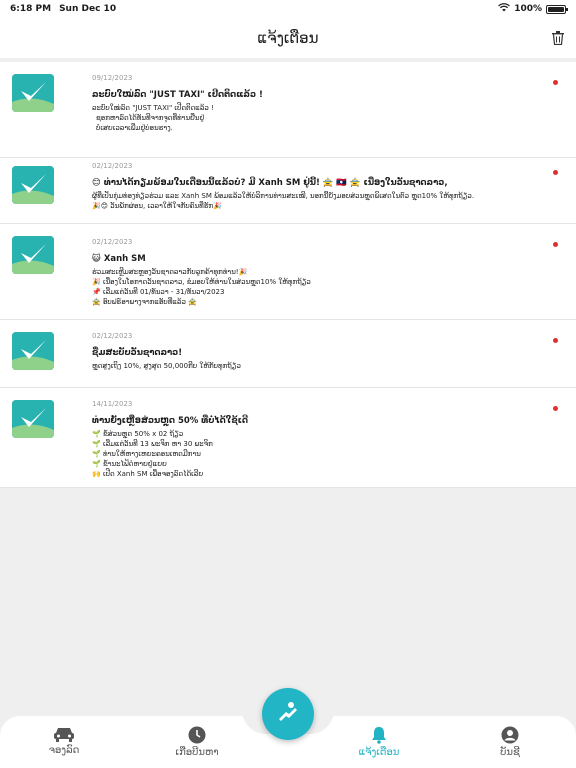 This screenshot has width=576, height=768. Describe the element at coordinates (177, 95) in the screenshot. I see `notification-title: ລະບົບໃໝ່ລົດ "JUST TAXI" ເປີດຕິດແລ້ວ !` at that location.